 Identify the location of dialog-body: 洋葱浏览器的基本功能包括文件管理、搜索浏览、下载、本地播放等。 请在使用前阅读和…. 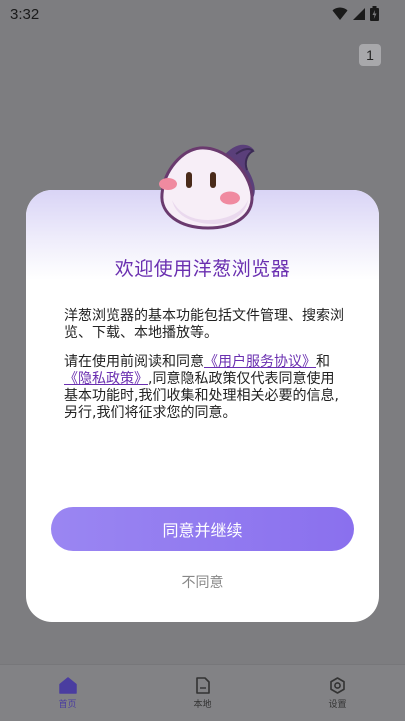
(205, 371).